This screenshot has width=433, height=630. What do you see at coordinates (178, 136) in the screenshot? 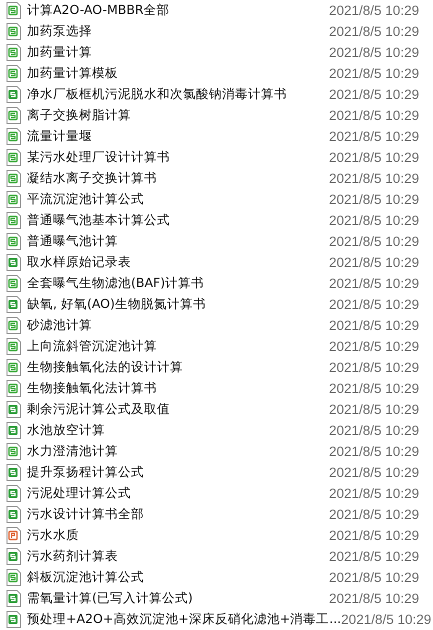
I see `file-name: 流量计量堰` at bounding box center [178, 136].